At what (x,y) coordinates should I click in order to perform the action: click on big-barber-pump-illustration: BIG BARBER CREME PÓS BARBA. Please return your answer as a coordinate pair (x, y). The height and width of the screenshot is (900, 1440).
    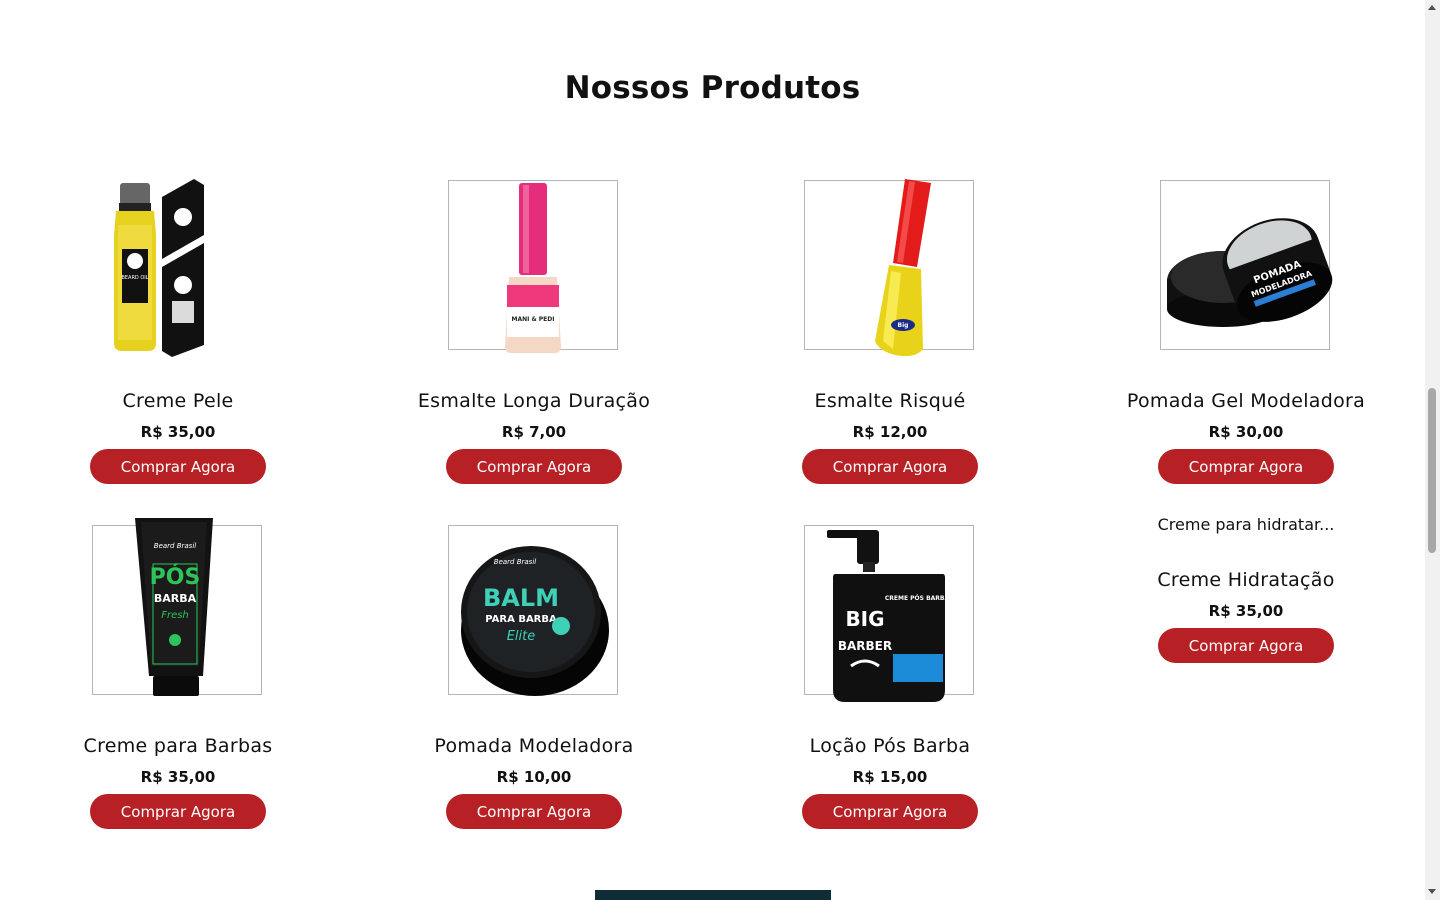
    Looking at the image, I should click on (888, 616).